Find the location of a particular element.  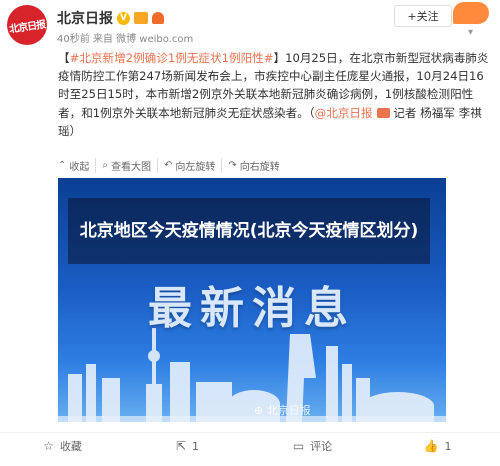

article-big-title: 最新消息 is located at coordinates (252, 308).